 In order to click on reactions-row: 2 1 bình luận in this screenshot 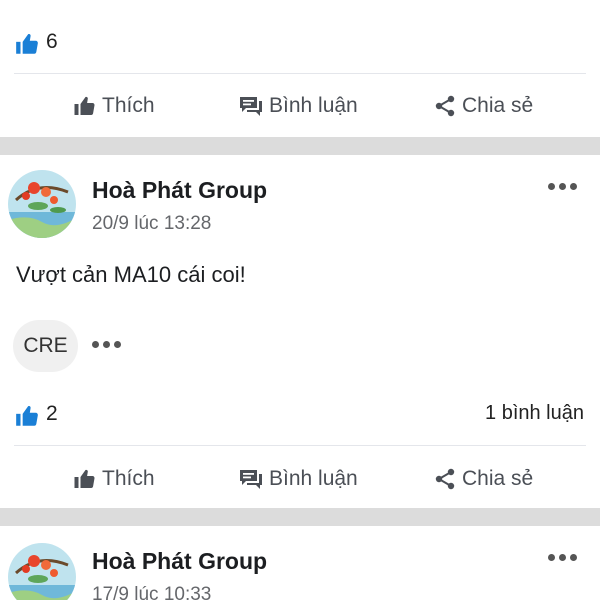, I will do `click(300, 416)`.